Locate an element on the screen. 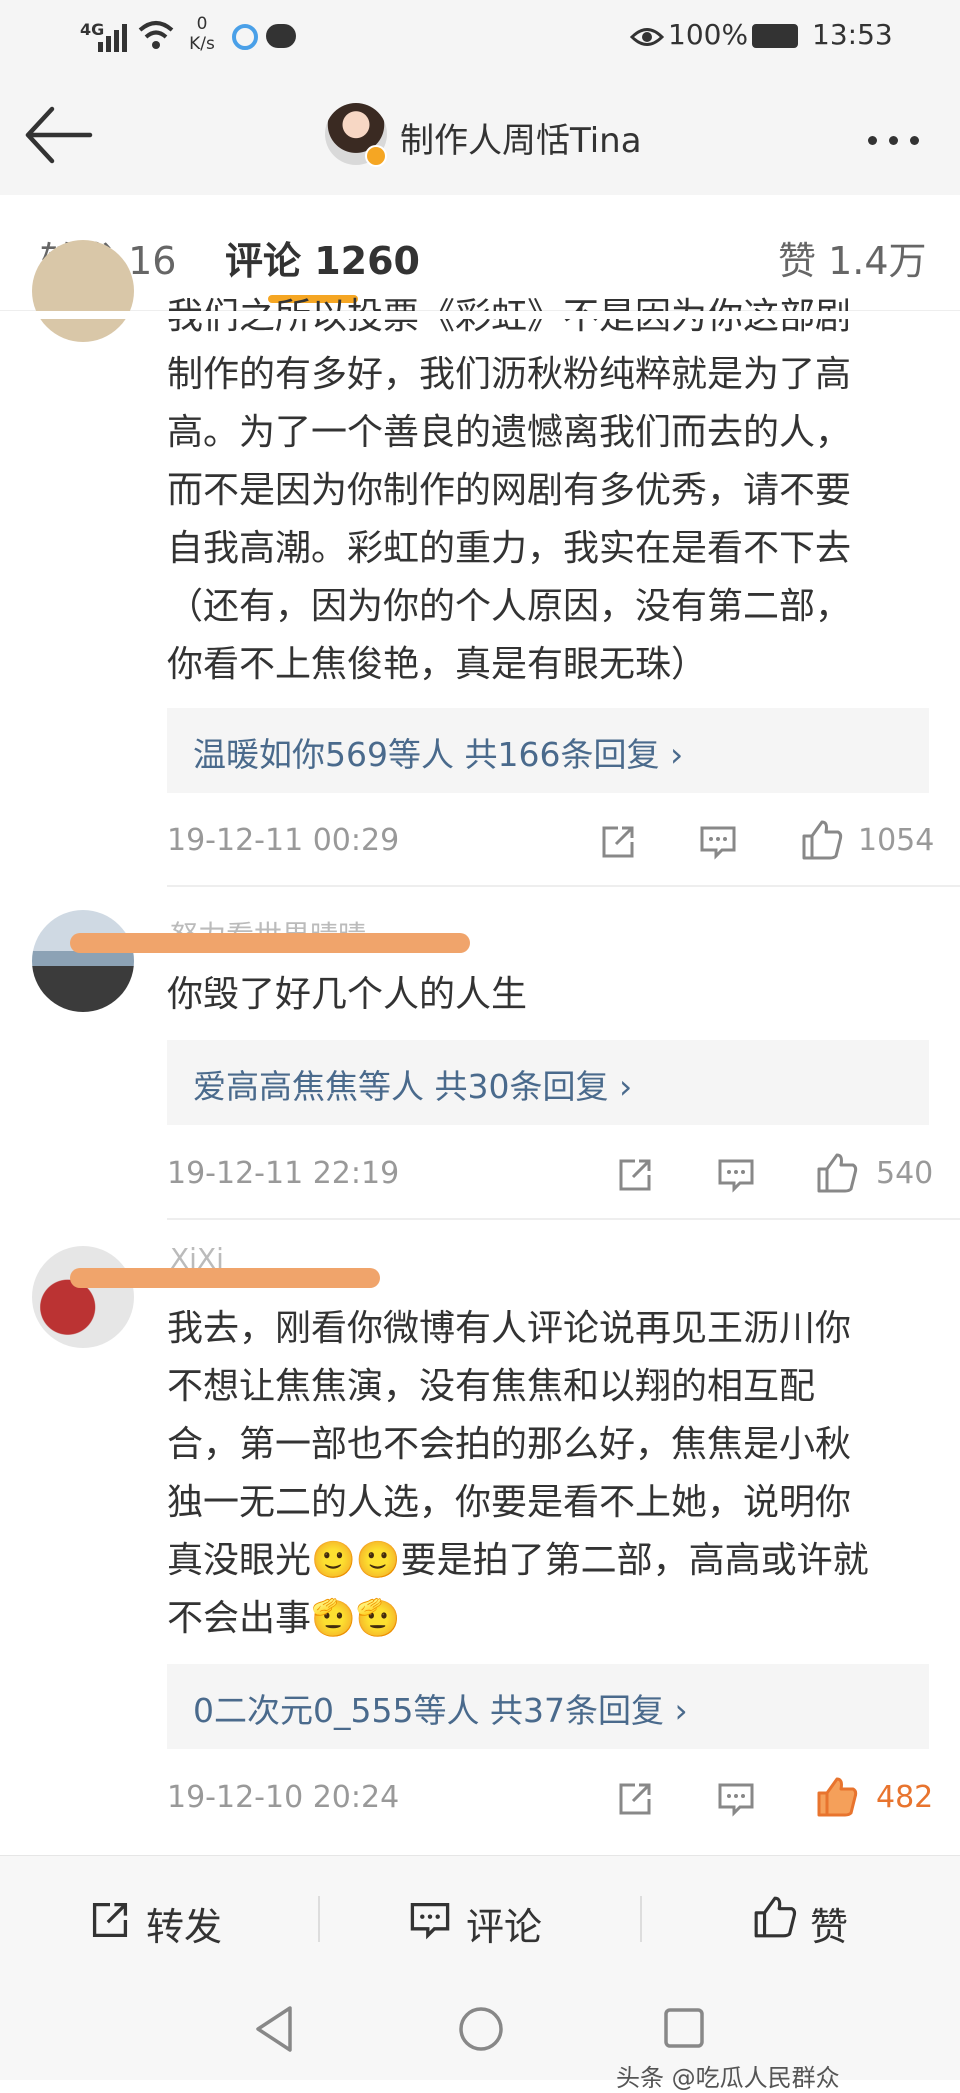 The width and height of the screenshot is (960, 2093). scroll-clip is located at coordinates (480, 315).